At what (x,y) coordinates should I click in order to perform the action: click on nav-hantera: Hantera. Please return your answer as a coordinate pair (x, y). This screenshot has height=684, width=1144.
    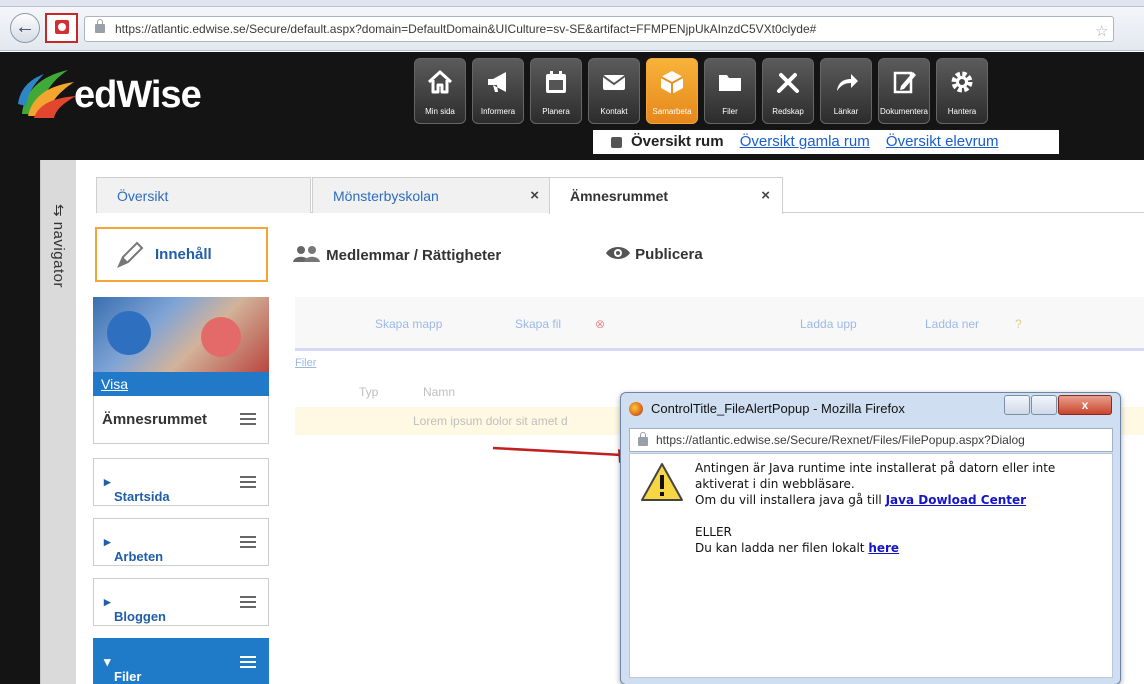
    Looking at the image, I should click on (962, 91).